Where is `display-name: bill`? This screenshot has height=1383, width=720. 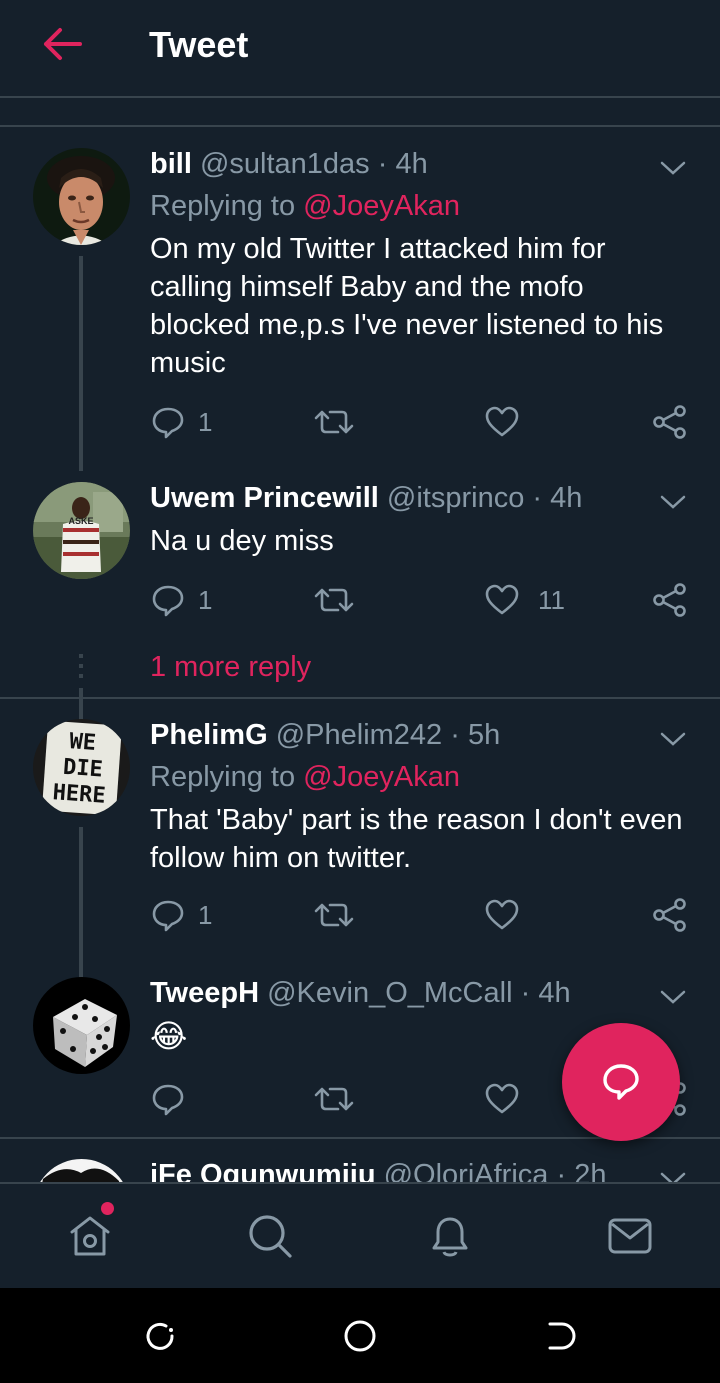 display-name: bill is located at coordinates (171, 164).